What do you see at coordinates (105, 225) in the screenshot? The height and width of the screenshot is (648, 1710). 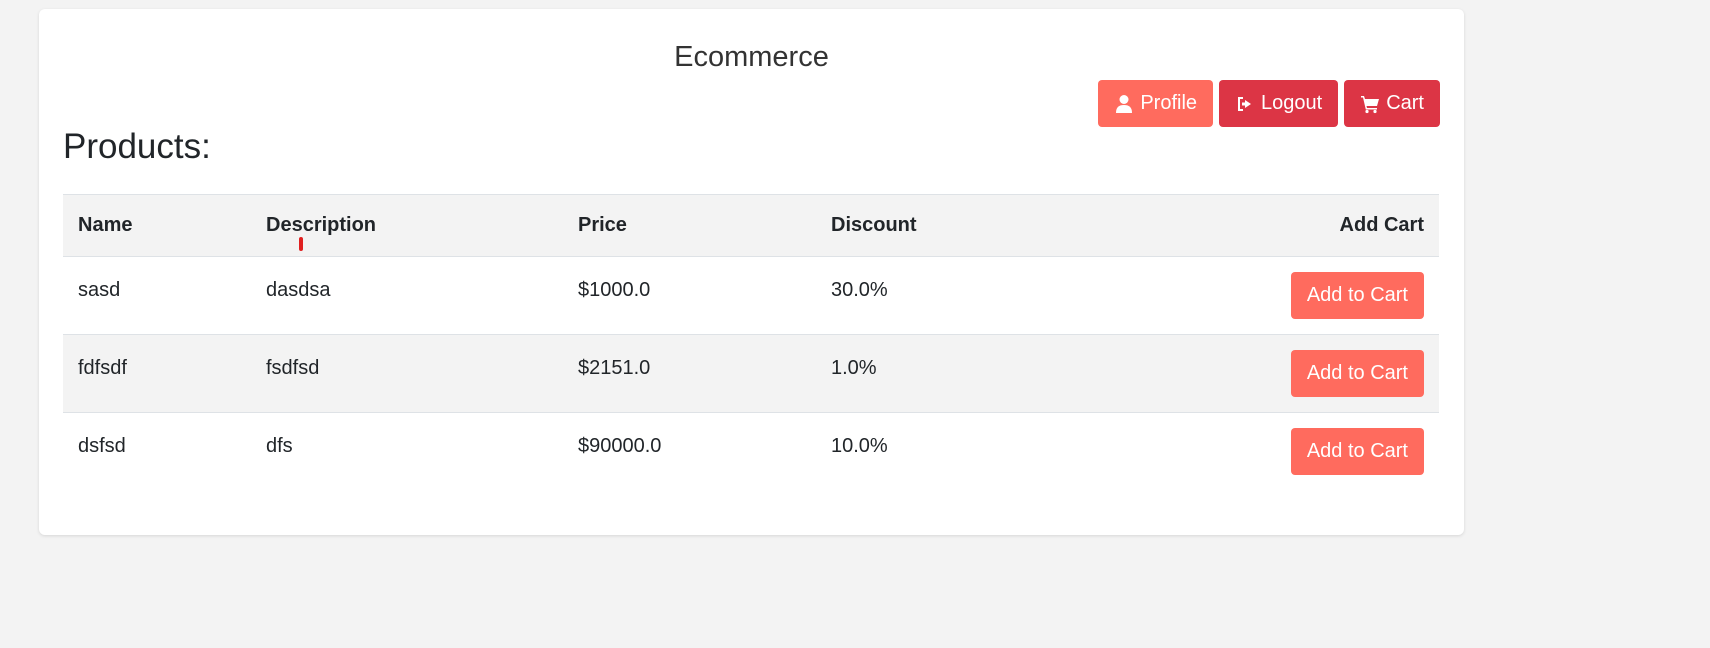 I see `column-header-name: Name` at bounding box center [105, 225].